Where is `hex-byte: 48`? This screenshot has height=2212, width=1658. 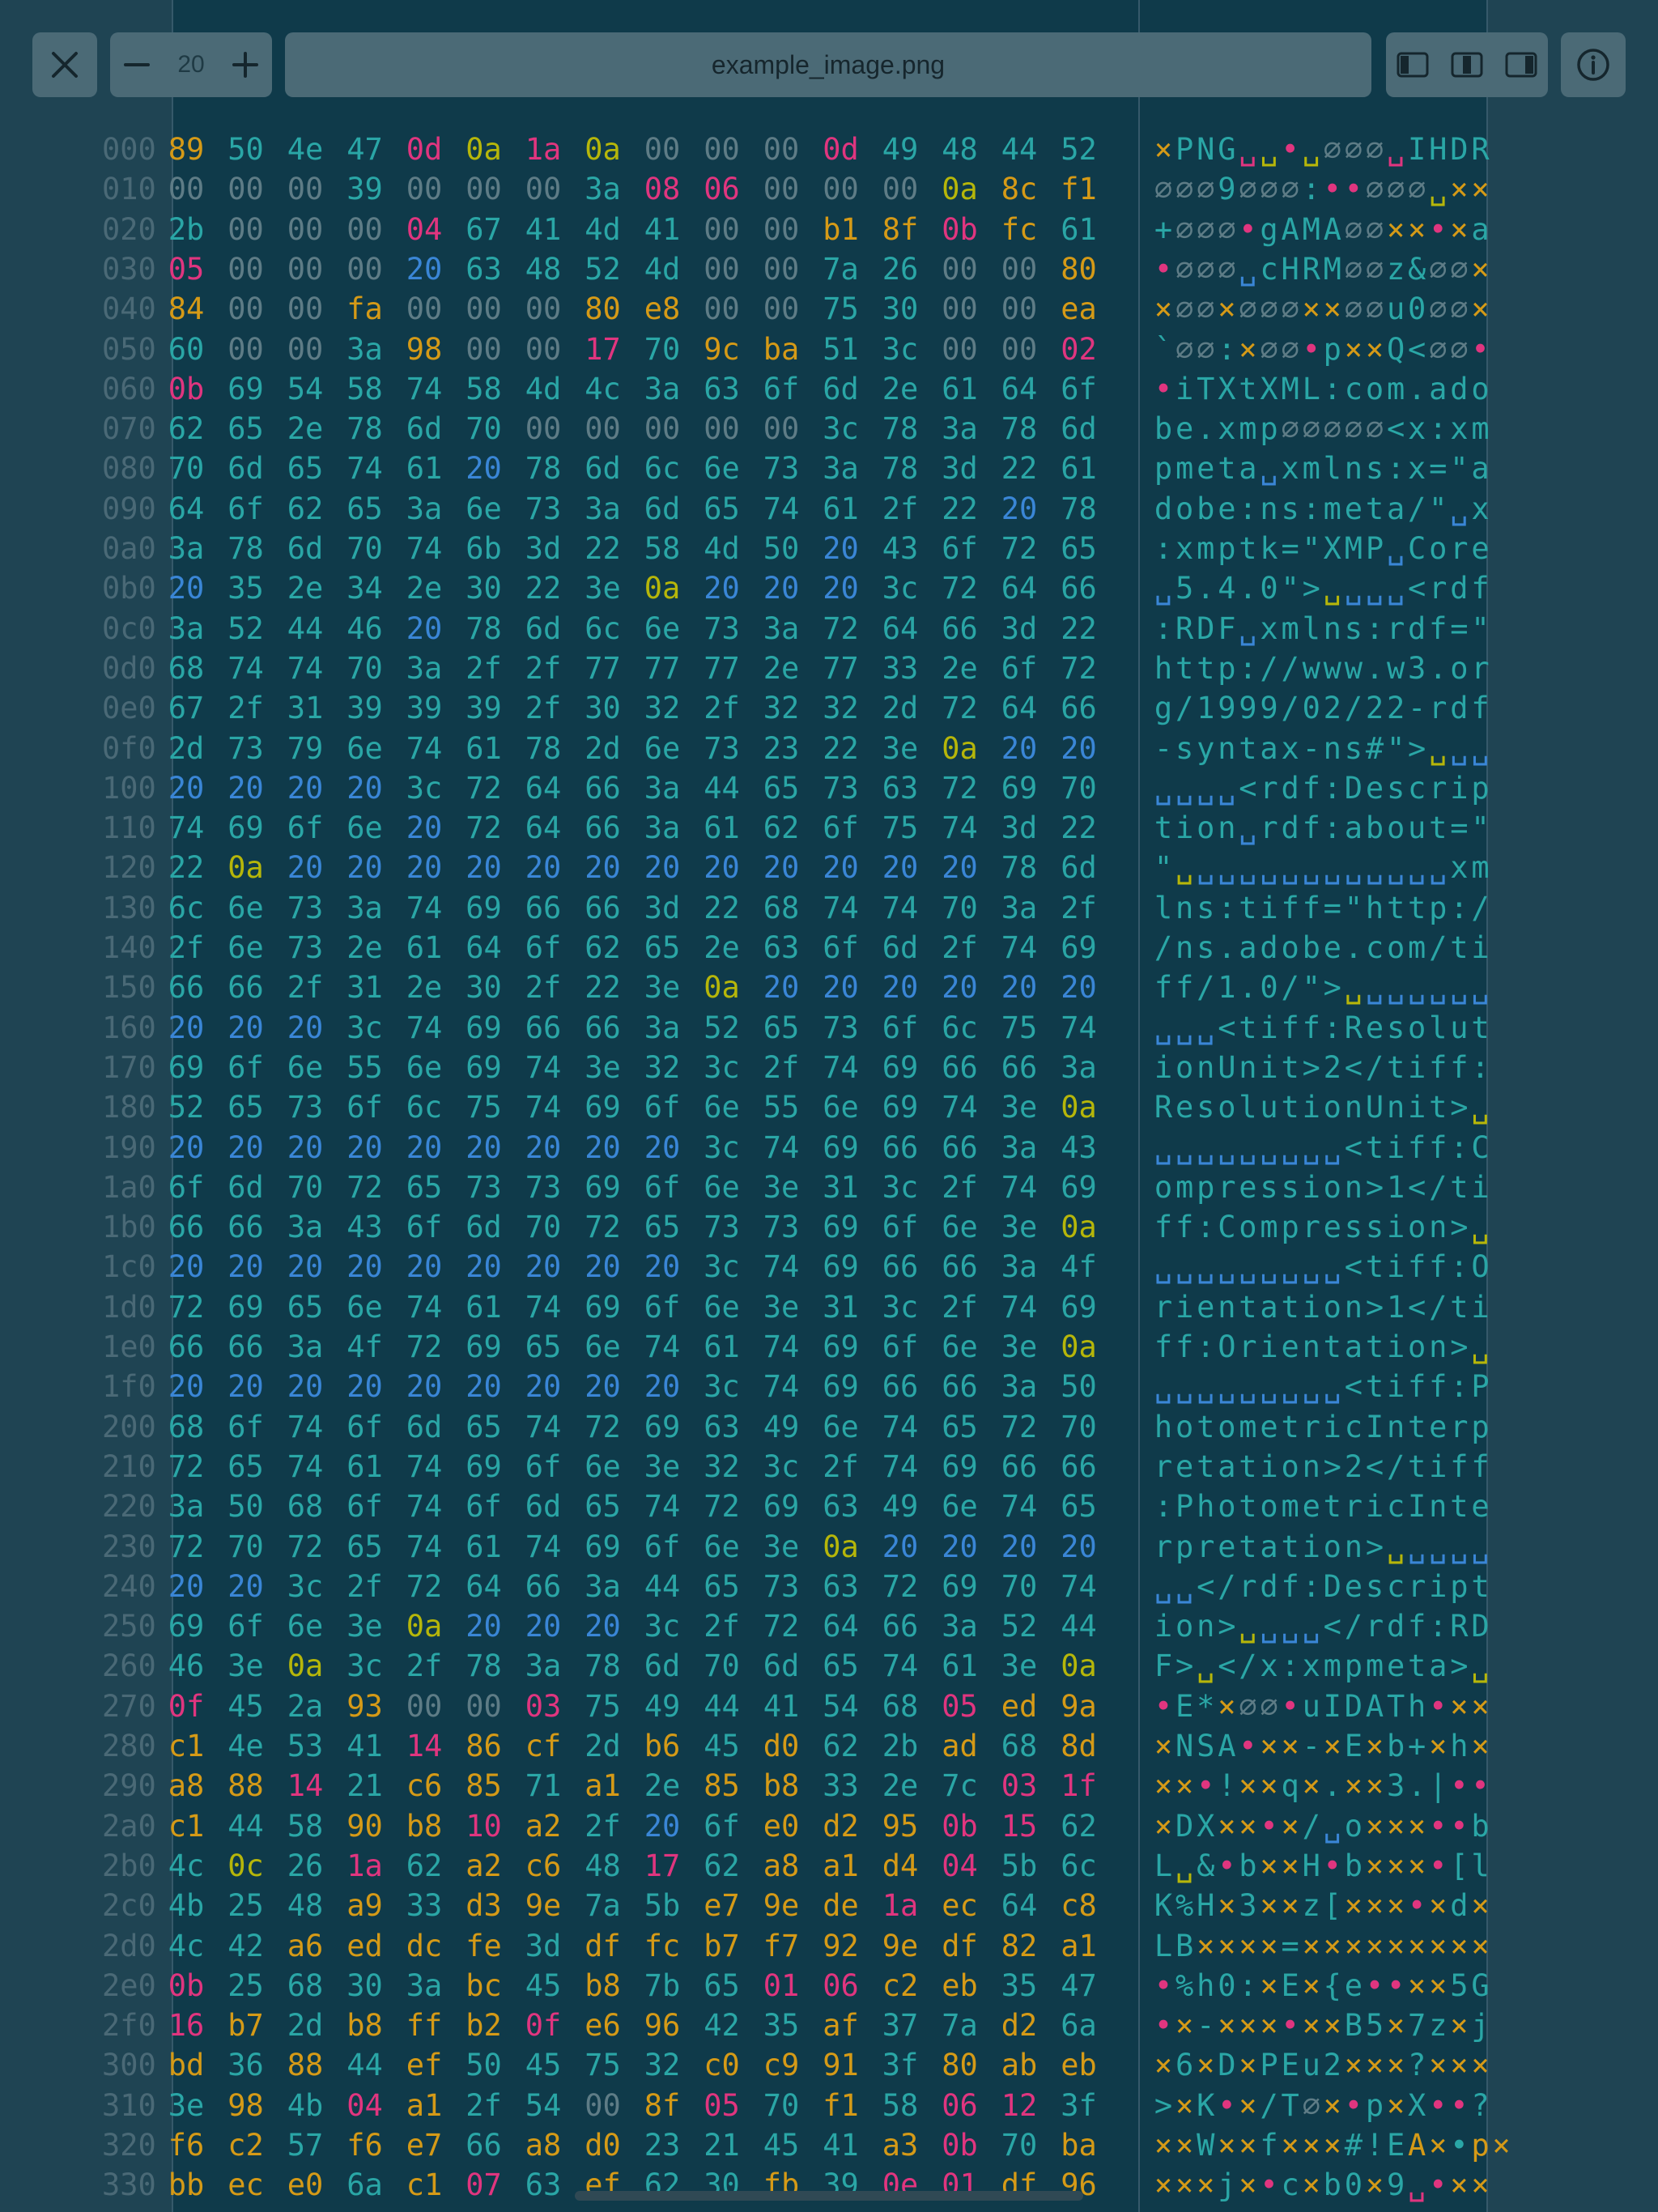 hex-byte: 48 is located at coordinates (305, 1906).